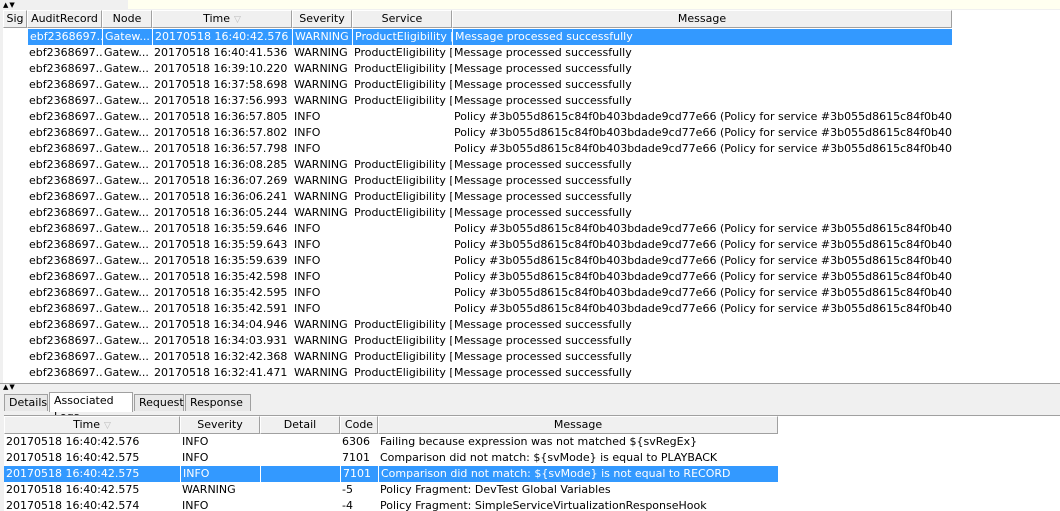 This screenshot has width=1060, height=511. I want to click on column-header-sig: Sig, so click(15, 19).